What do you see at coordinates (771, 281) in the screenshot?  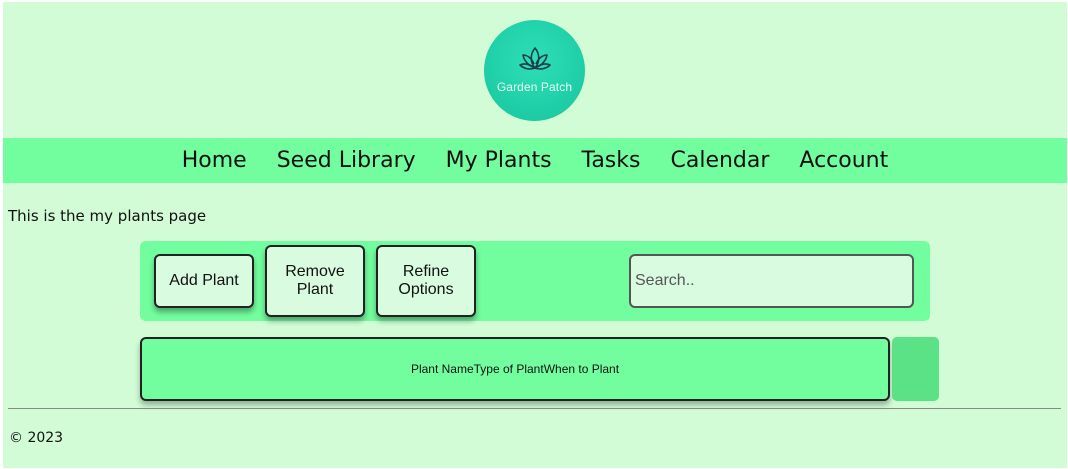 I see `search-input` at bounding box center [771, 281].